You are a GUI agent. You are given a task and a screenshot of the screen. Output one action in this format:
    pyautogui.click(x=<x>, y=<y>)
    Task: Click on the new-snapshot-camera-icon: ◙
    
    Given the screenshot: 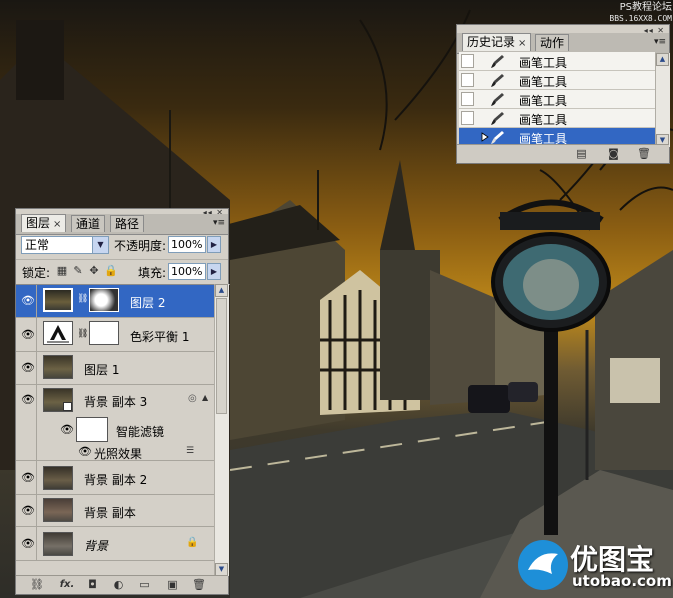 What is the action you would take?
    pyautogui.click(x=613, y=153)
    